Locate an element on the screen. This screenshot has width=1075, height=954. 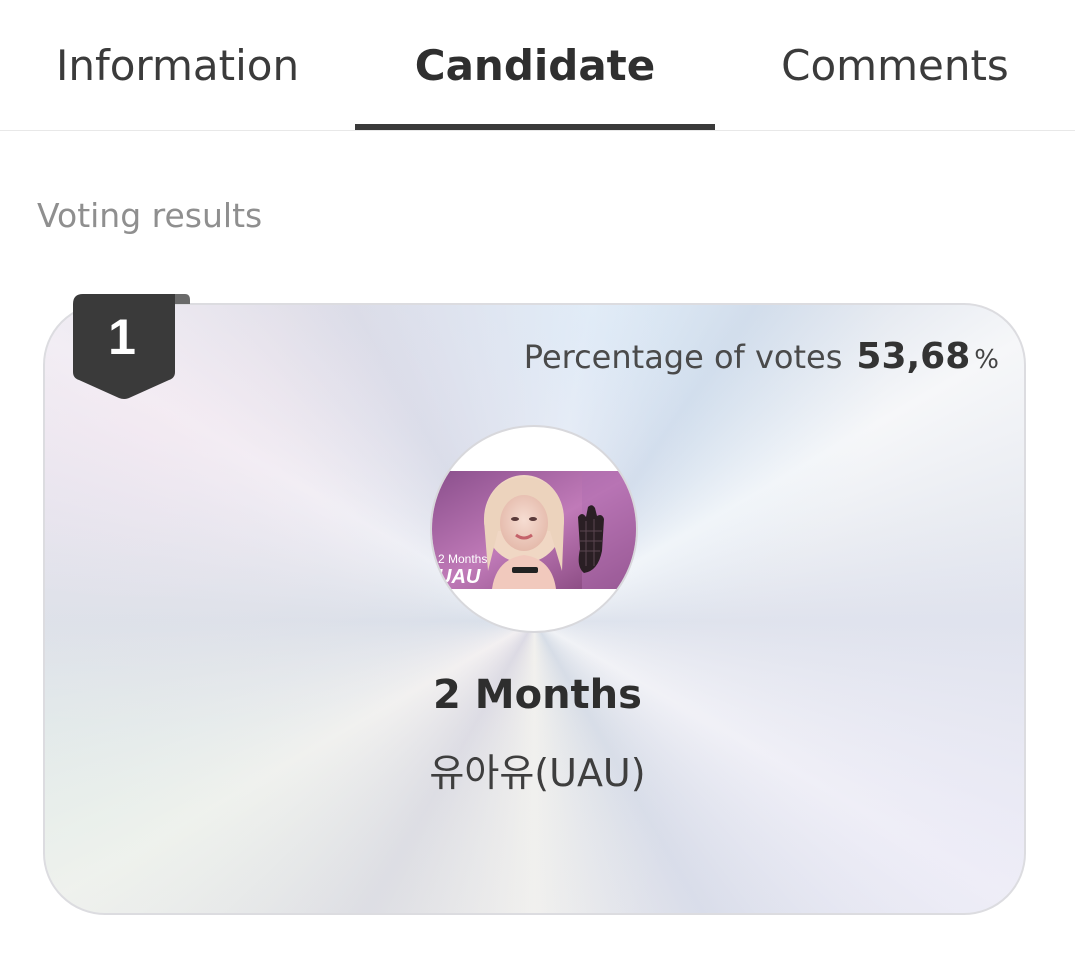
candidate-thumbnail: 2 Months UAU is located at coordinates (534, 529).